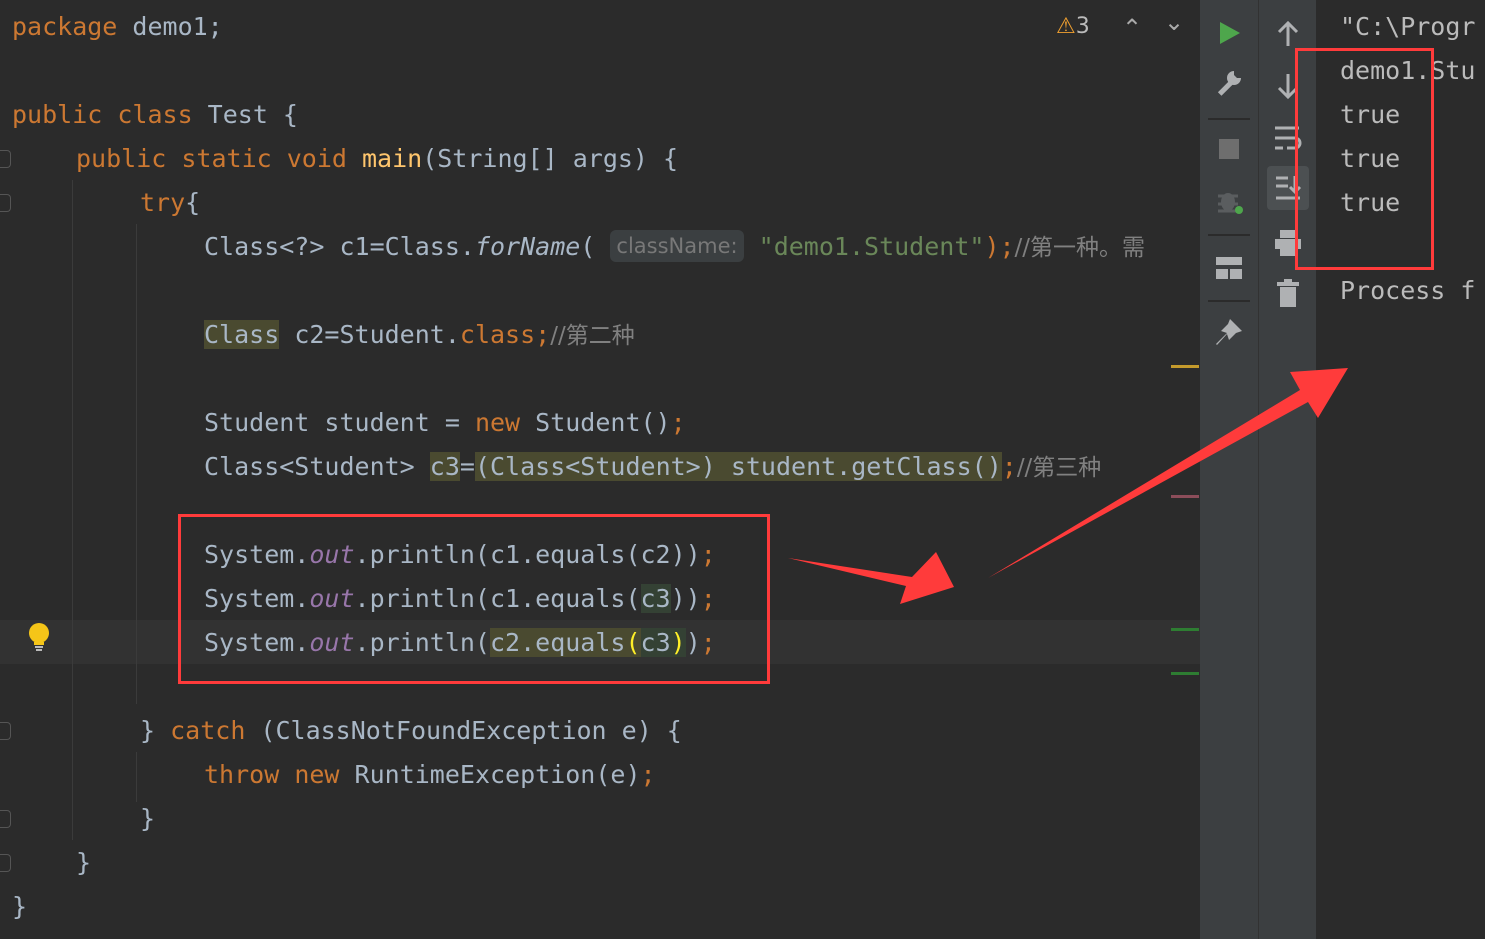 The width and height of the screenshot is (1485, 939). I want to click on console-line: "C:\Progr, so click(1408, 26).